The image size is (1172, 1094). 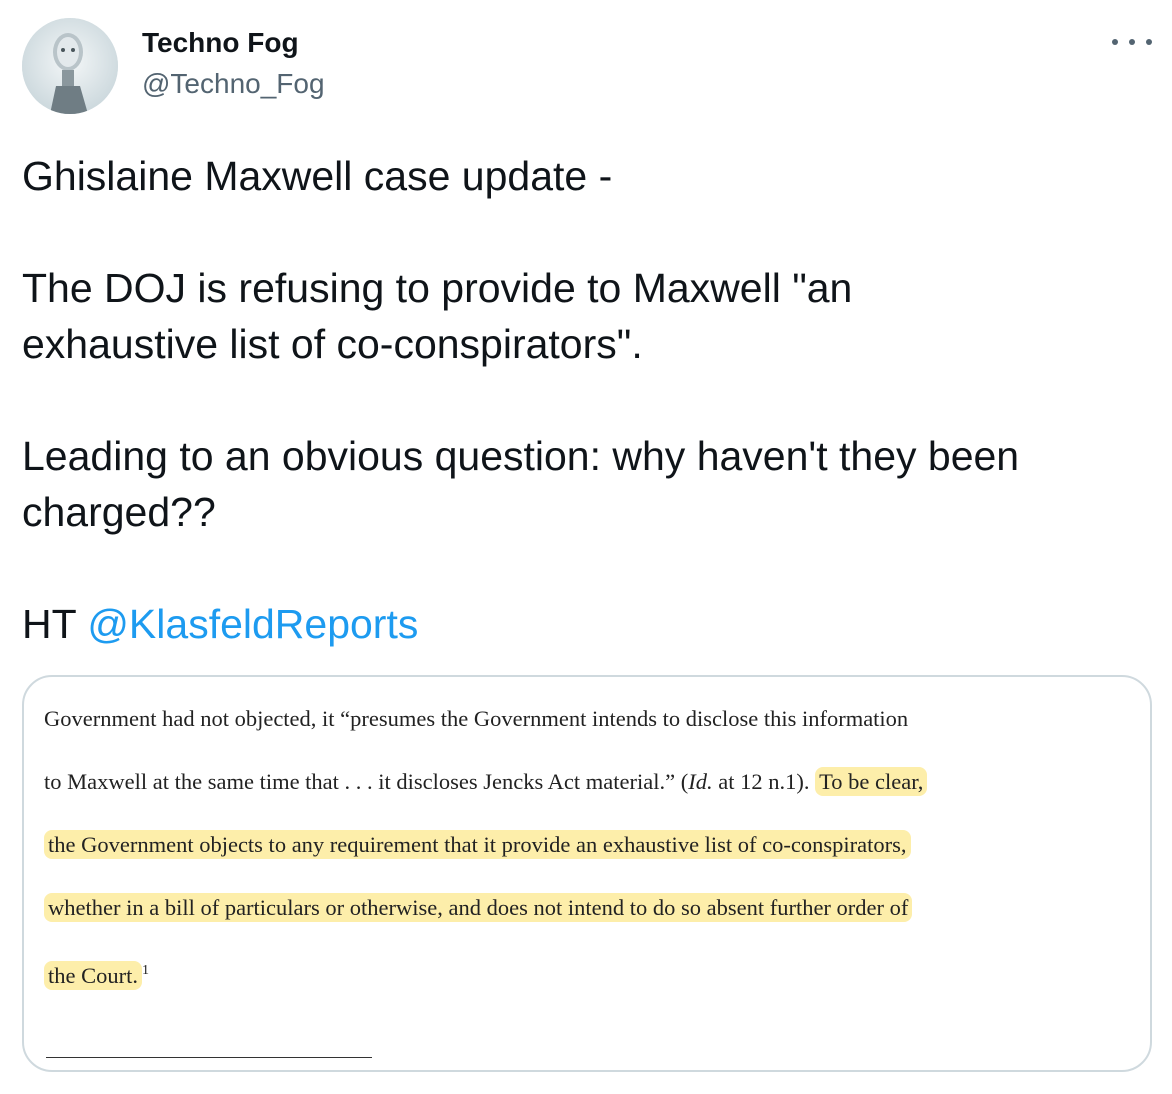 I want to click on avatar, so click(x=70, y=66).